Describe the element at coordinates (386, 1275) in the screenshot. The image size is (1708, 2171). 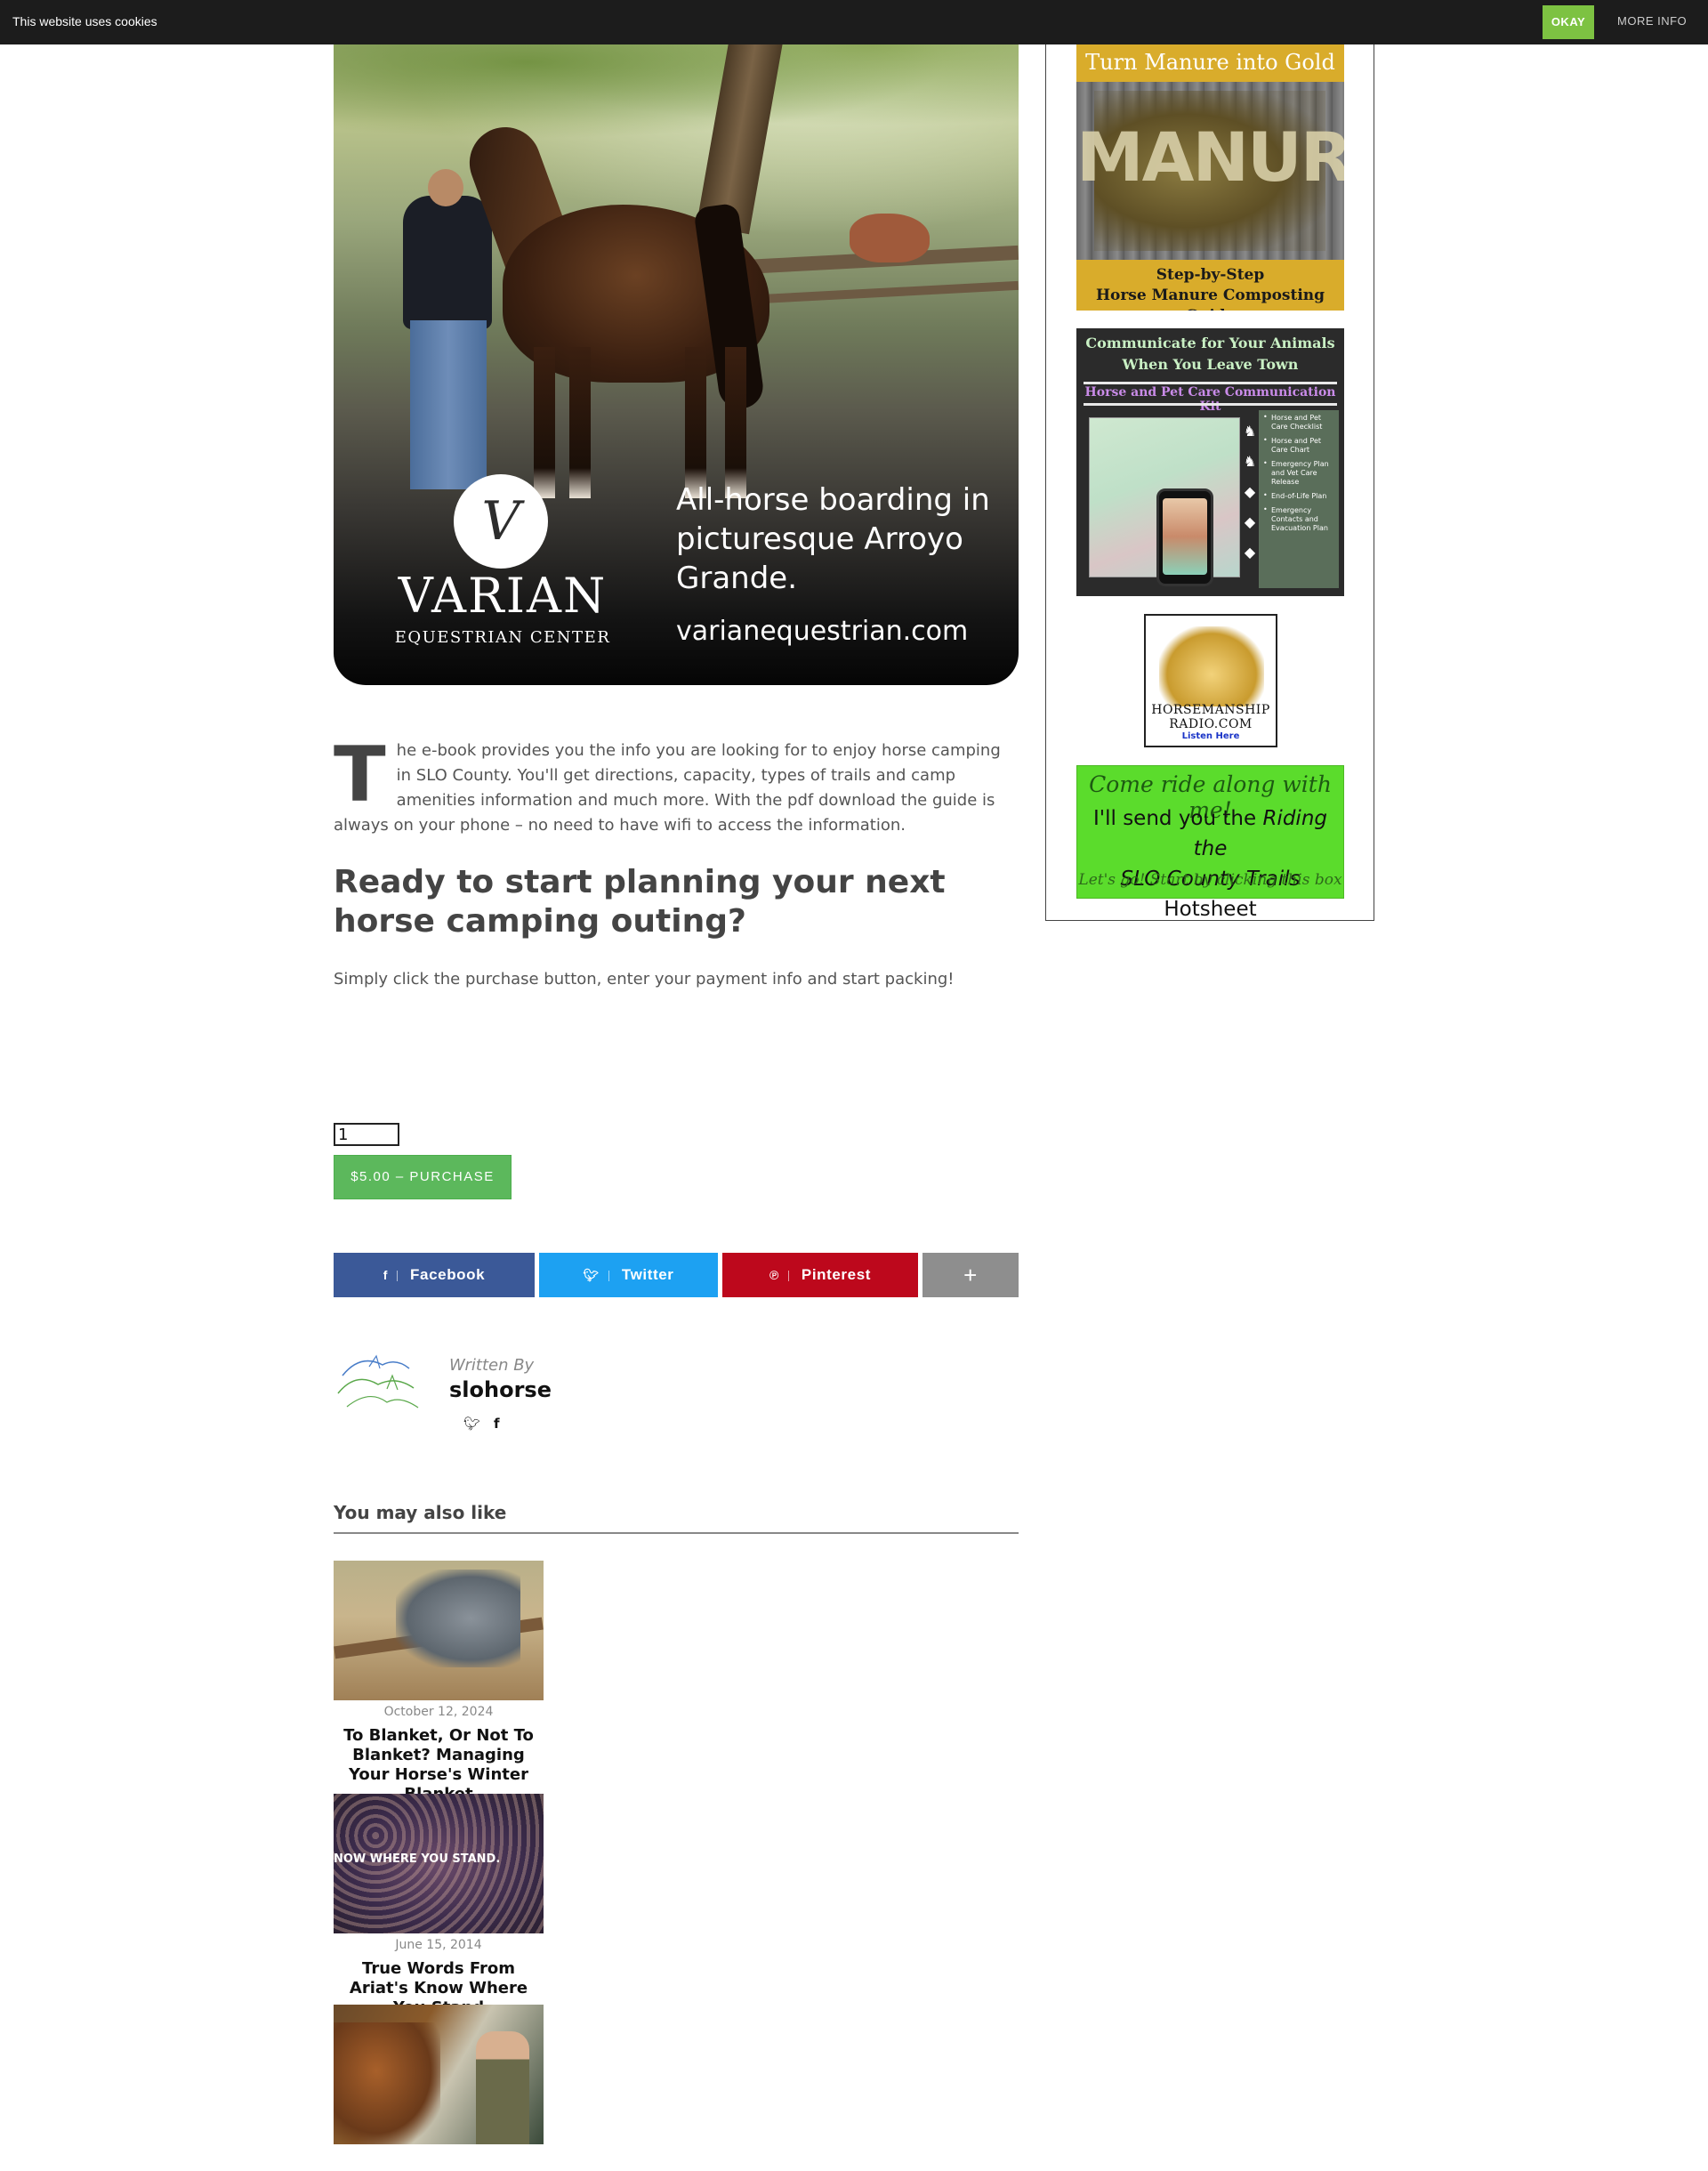
I see `facebook-icon: f` at that location.